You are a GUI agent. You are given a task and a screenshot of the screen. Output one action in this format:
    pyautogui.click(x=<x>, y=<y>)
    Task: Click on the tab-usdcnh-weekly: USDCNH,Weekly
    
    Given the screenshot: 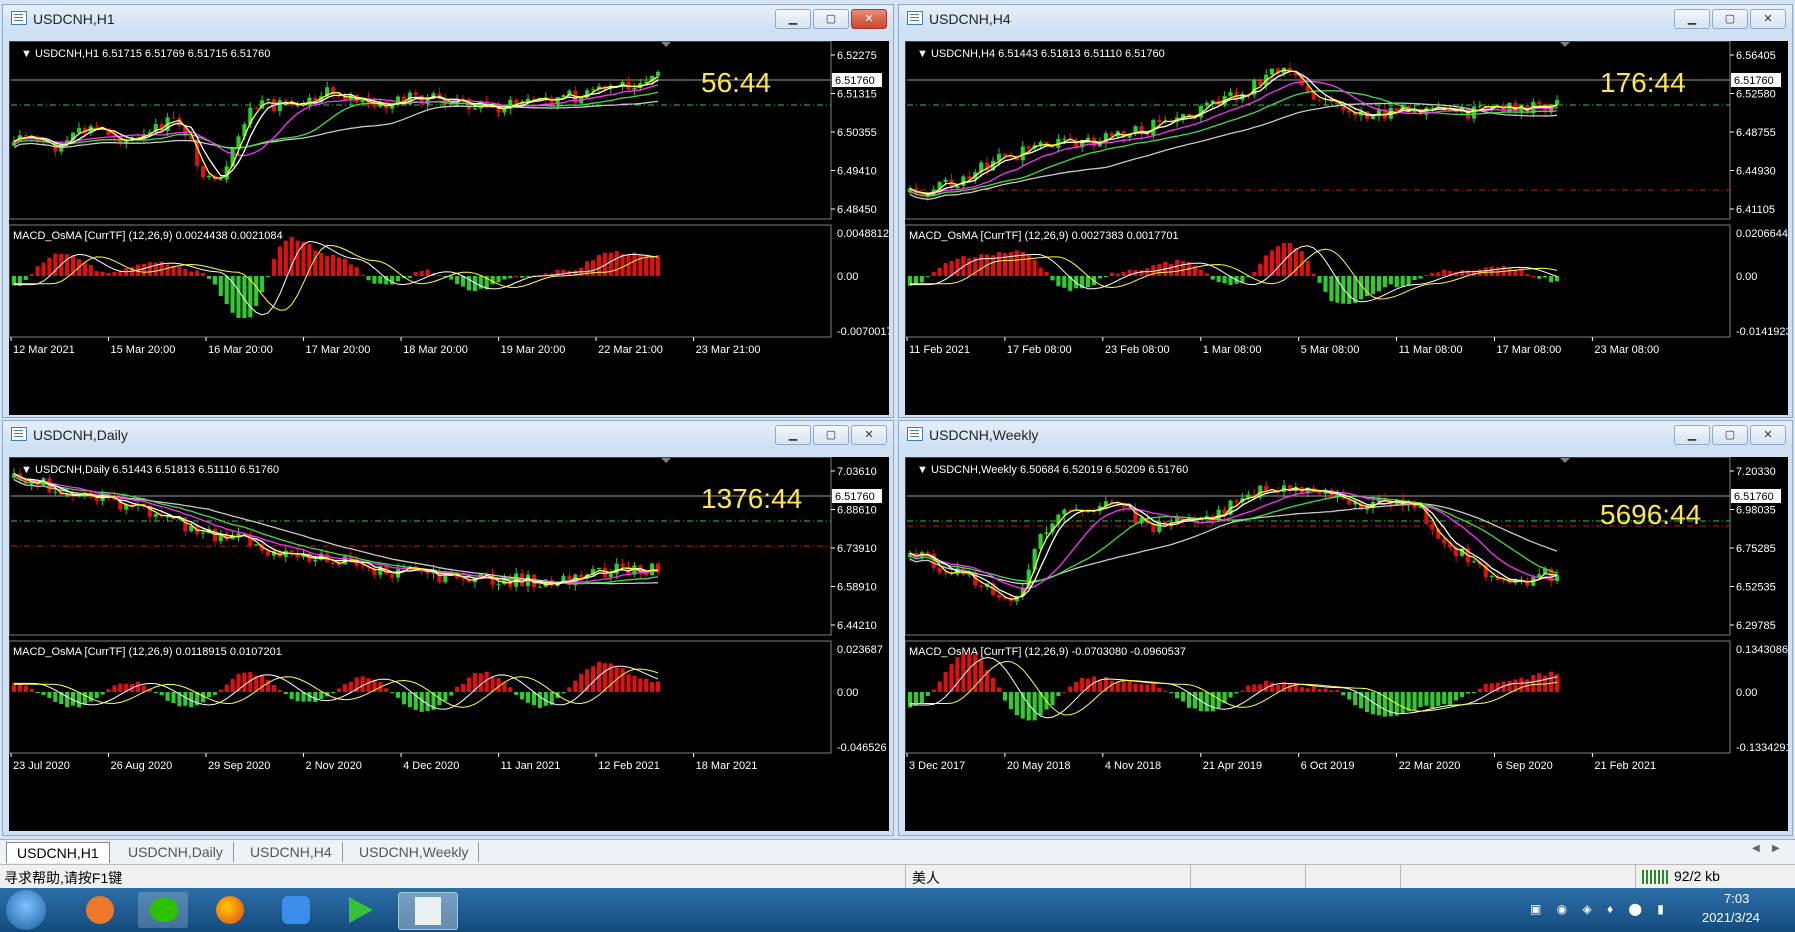 What is the action you would take?
    pyautogui.click(x=414, y=852)
    